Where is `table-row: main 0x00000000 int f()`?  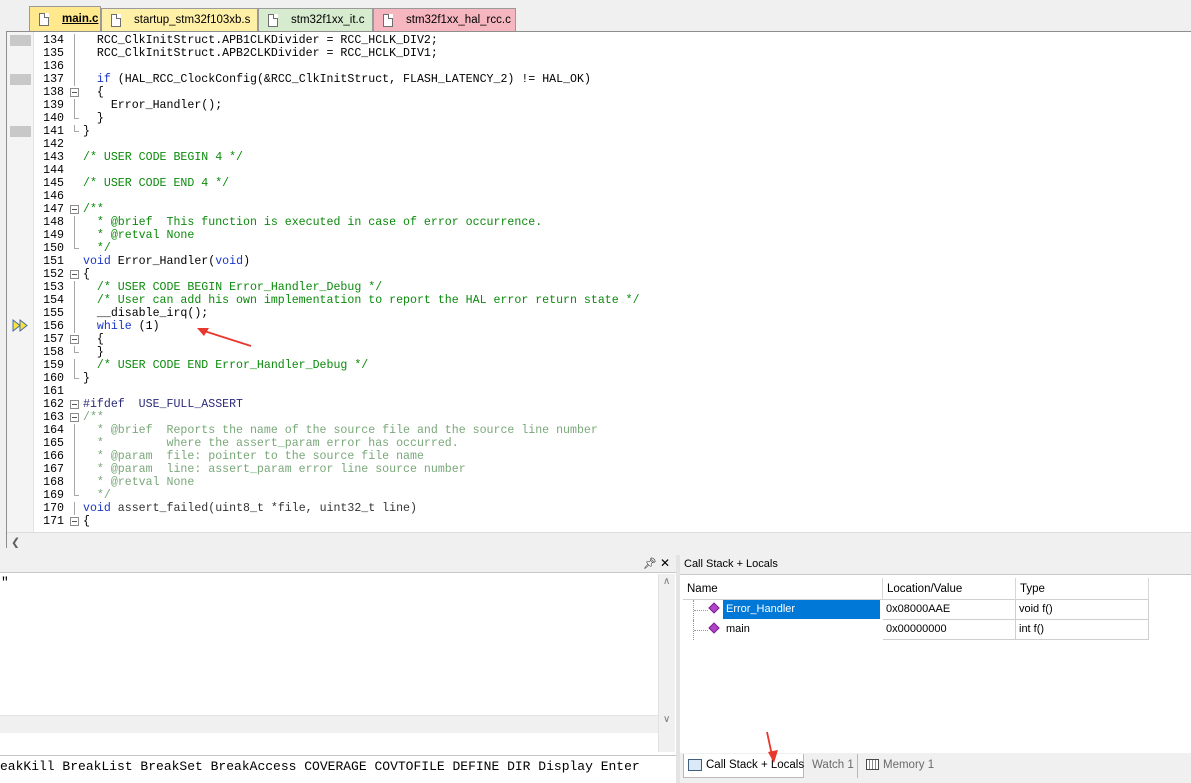 table-row: main 0x00000000 int f() is located at coordinates (916, 630).